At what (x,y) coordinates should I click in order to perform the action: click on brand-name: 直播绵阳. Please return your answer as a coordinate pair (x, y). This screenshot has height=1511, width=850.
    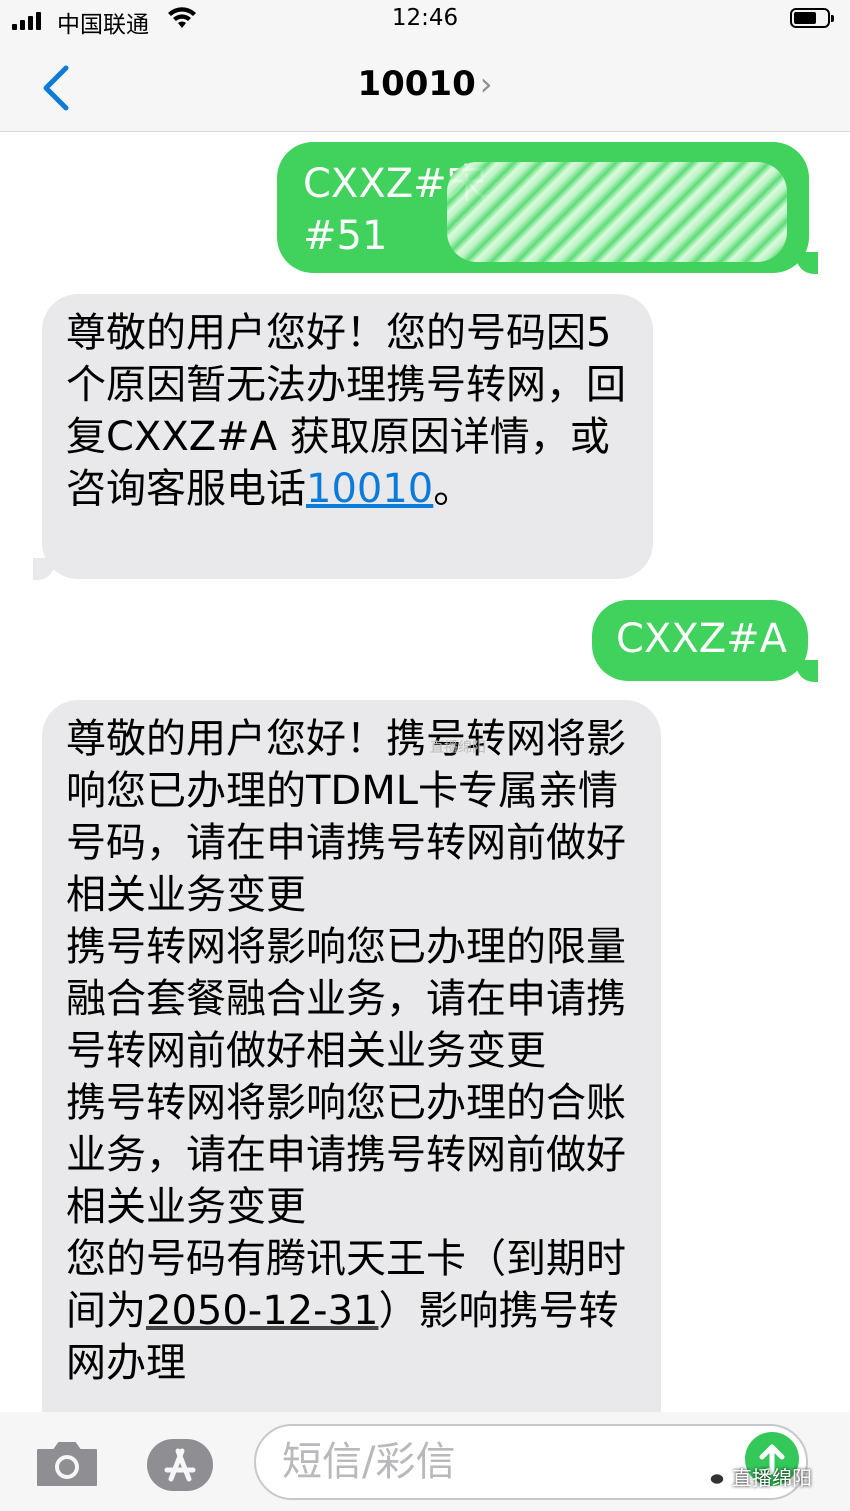
    Looking at the image, I should click on (772, 1478).